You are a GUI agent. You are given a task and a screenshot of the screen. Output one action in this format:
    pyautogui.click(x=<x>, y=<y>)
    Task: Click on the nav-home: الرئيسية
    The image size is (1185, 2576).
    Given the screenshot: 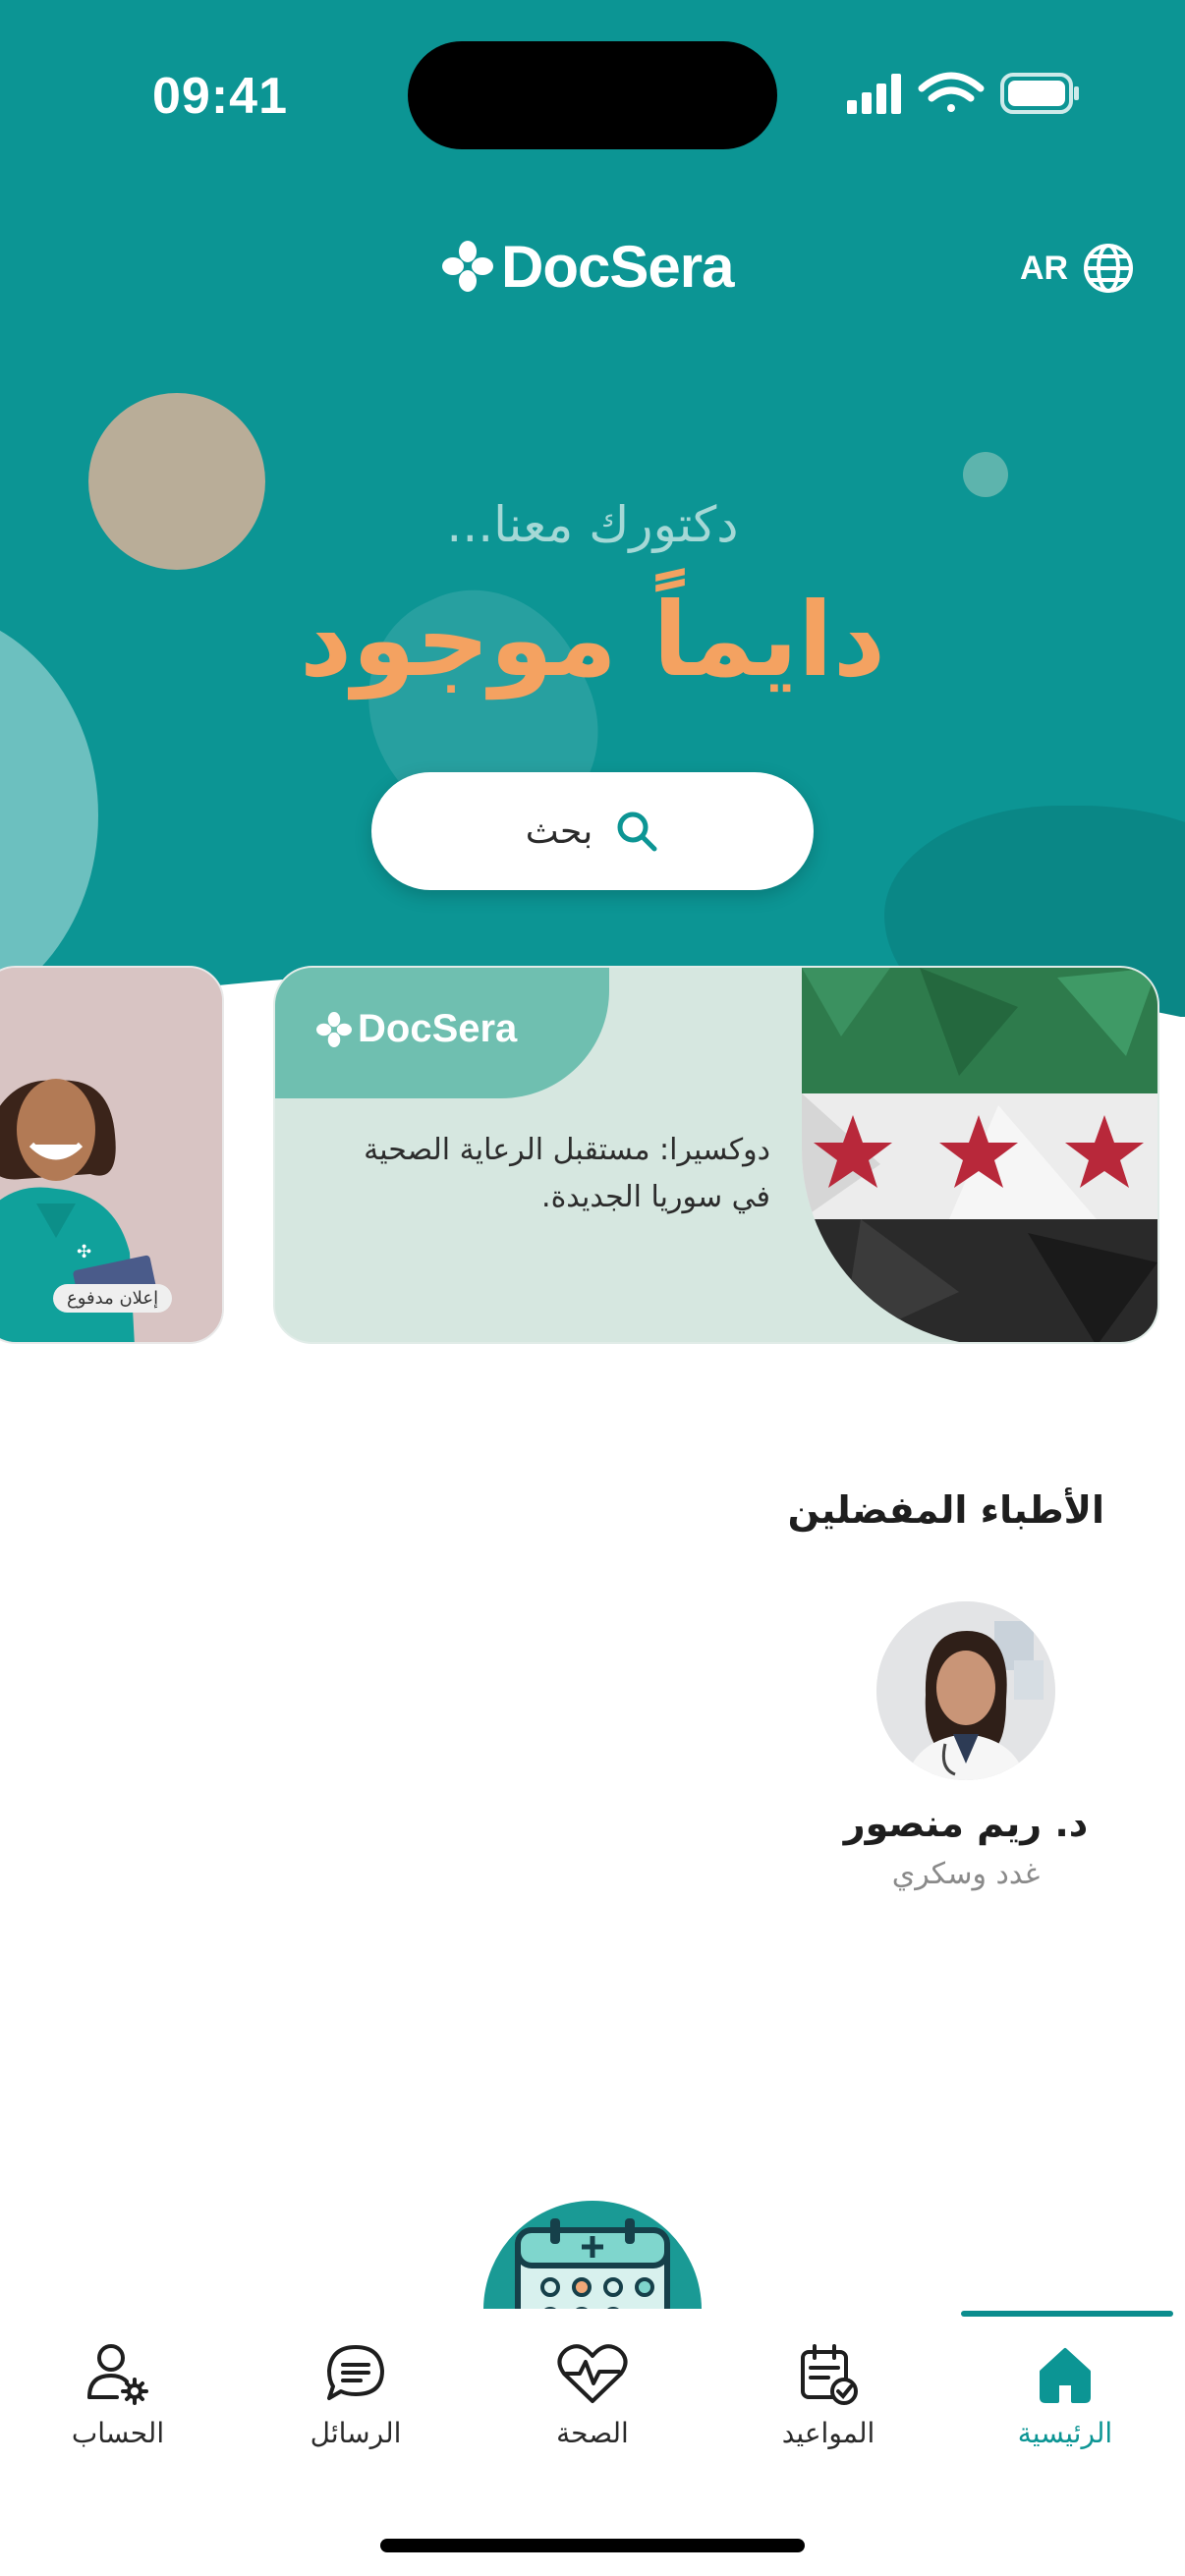 What is the action you would take?
    pyautogui.click(x=1065, y=2399)
    